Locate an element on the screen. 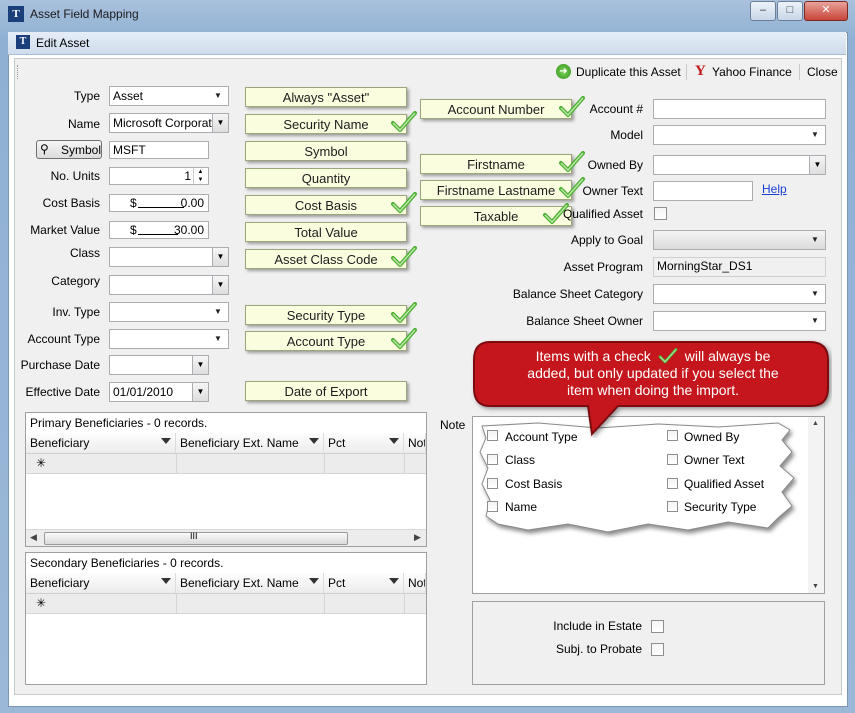 This screenshot has height=713, width=855. market-value-input: $ 30.00 is located at coordinates (159, 230).